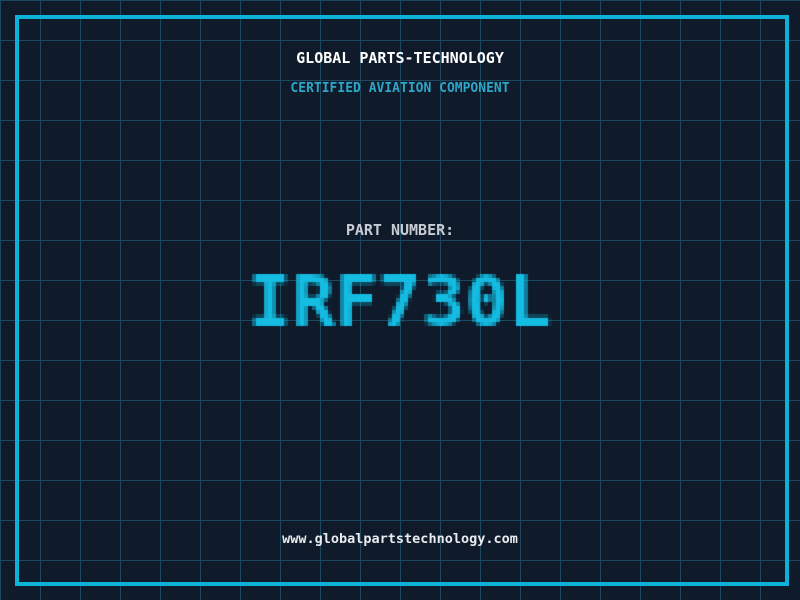 This screenshot has height=600, width=800. I want to click on website-url: www.globalpartstechnology.com, so click(400, 539).